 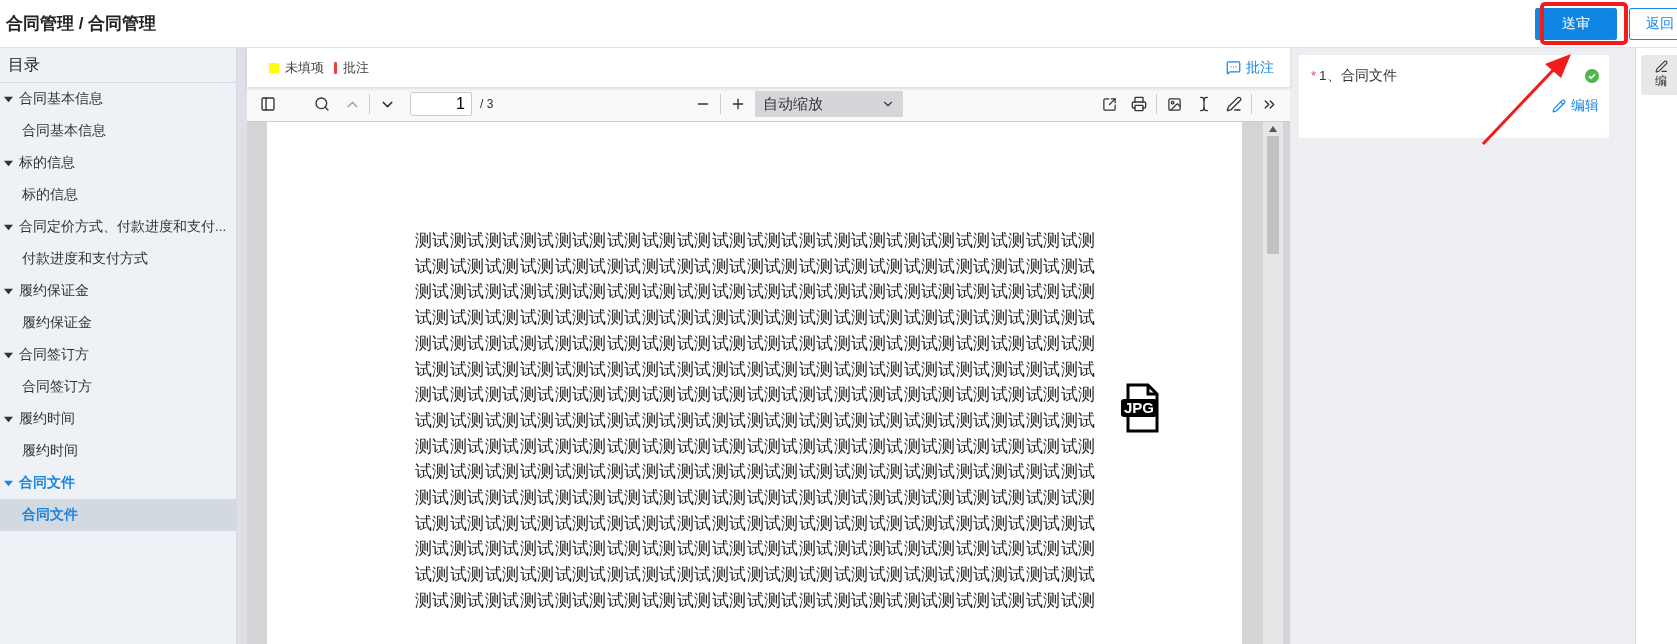 What do you see at coordinates (118, 387) in the screenshot?
I see `tree-item: 合同签订方` at bounding box center [118, 387].